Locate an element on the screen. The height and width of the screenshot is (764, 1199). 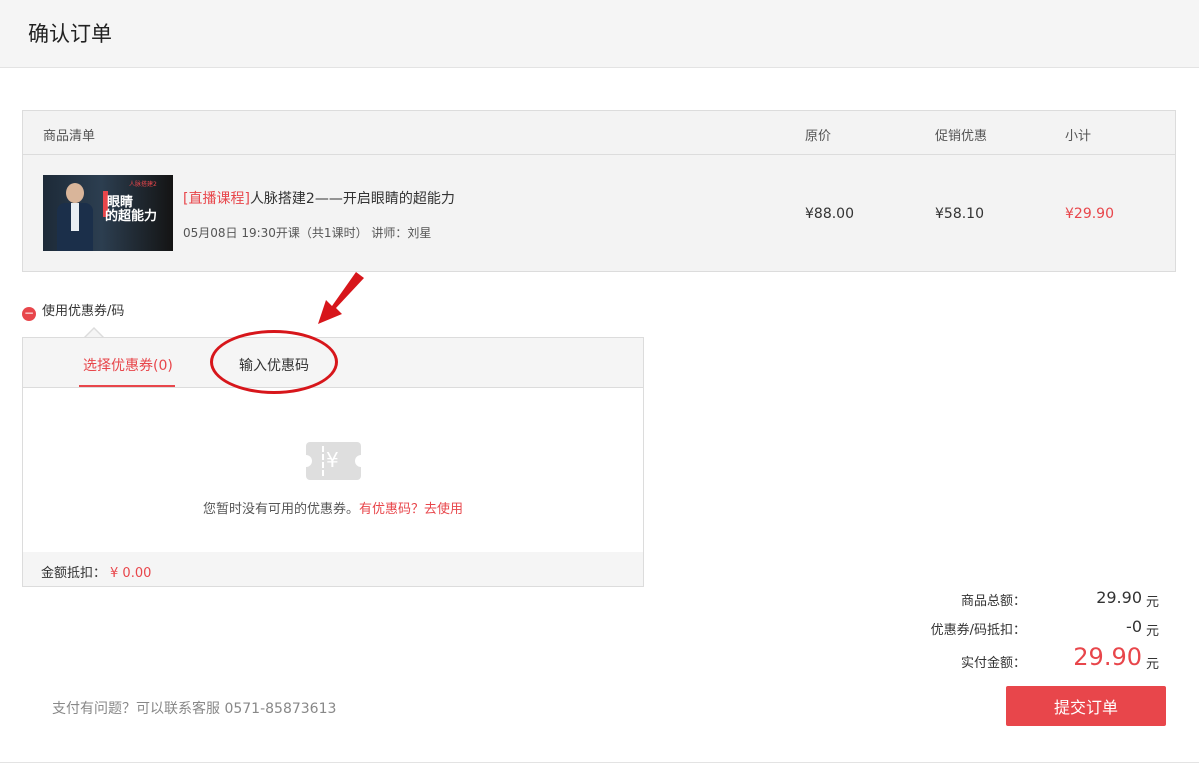
col-header-original: 原价 is located at coordinates (818, 136).